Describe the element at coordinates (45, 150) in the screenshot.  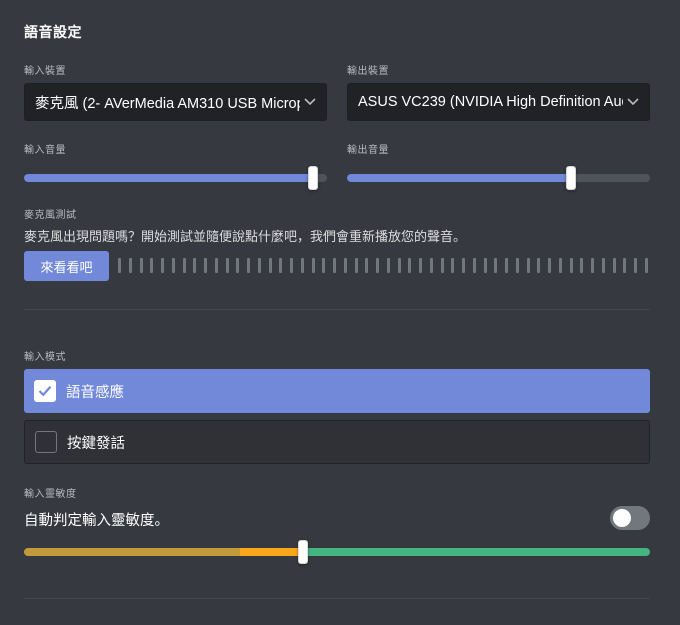
I see `input-volume-label: 輸入音量` at that location.